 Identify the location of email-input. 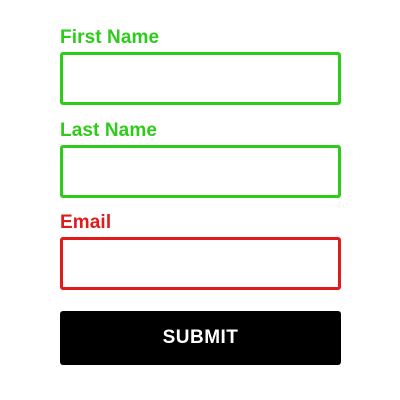
(200, 263).